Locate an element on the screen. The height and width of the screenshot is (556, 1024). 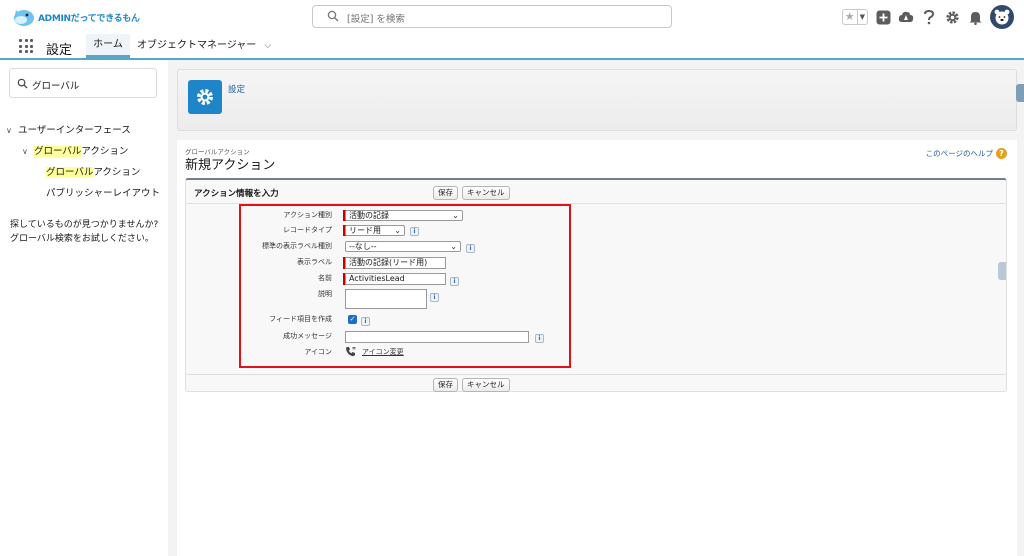
search-placeholder: [設定] を検索 is located at coordinates (376, 19).